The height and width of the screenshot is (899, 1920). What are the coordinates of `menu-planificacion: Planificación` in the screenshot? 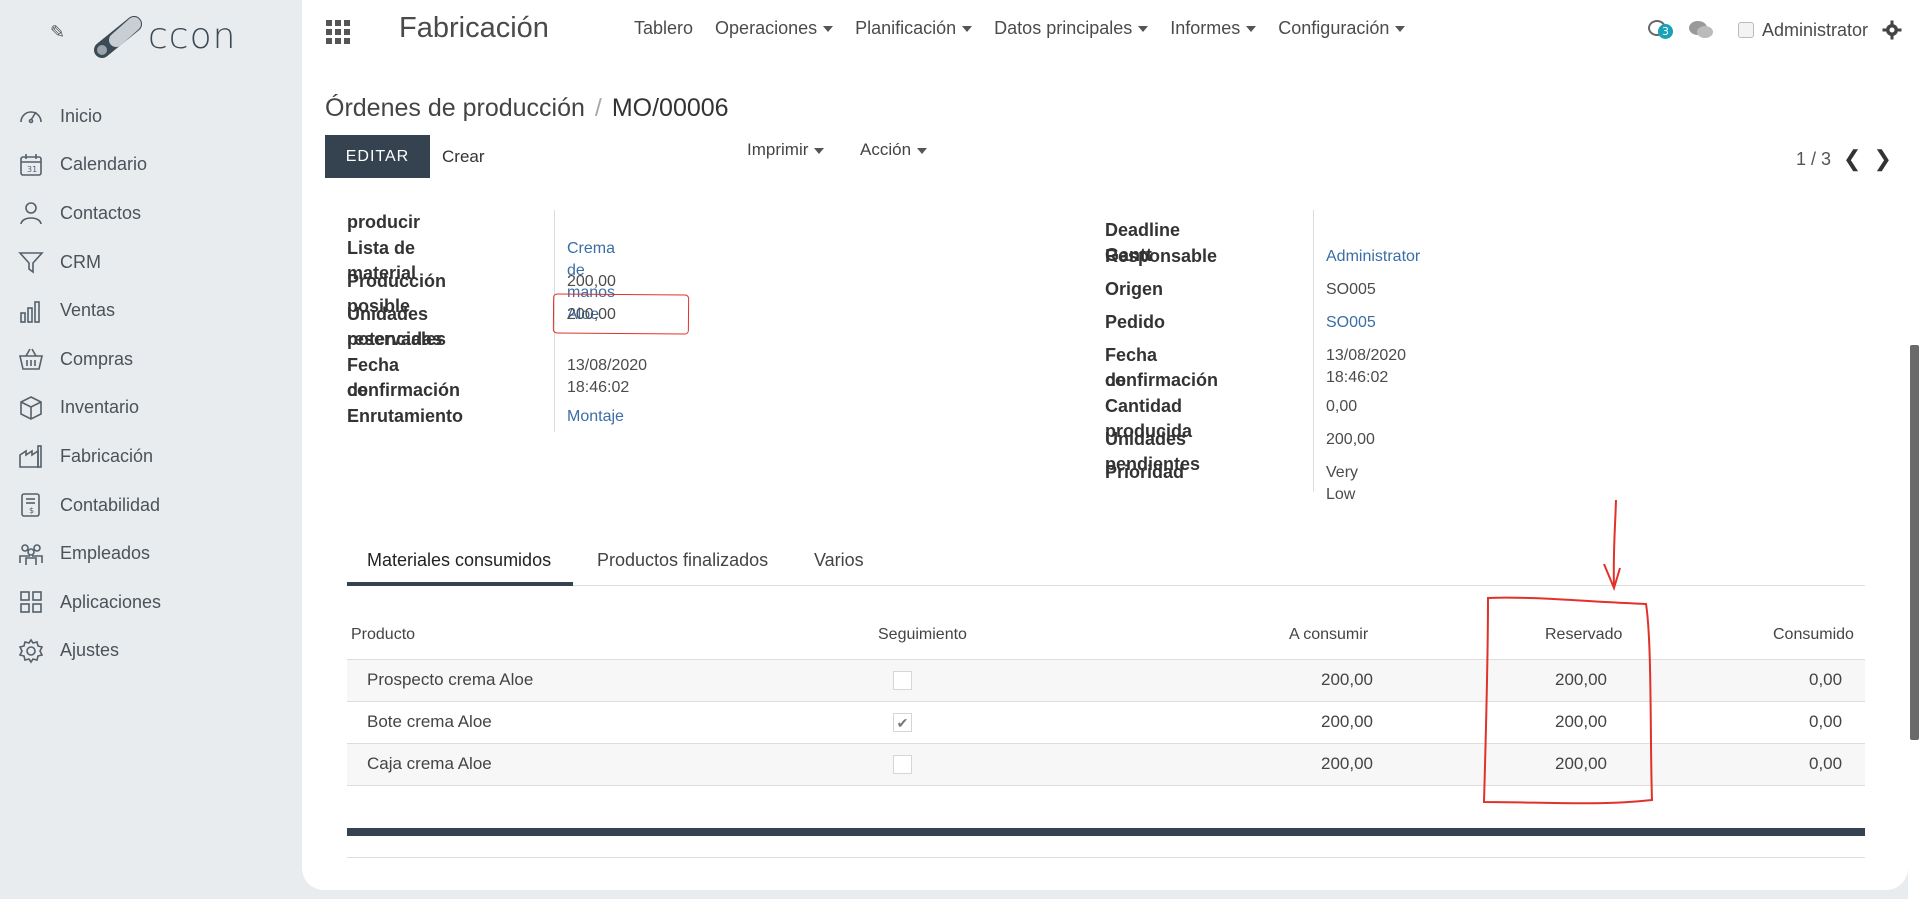 It's located at (914, 28).